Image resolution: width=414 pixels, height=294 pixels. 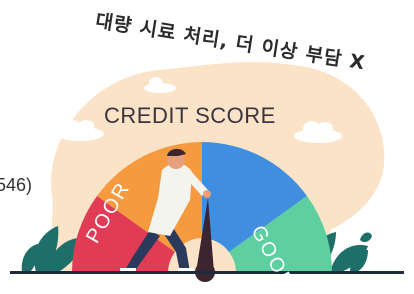 I want to click on ground-line, so click(x=207, y=272).